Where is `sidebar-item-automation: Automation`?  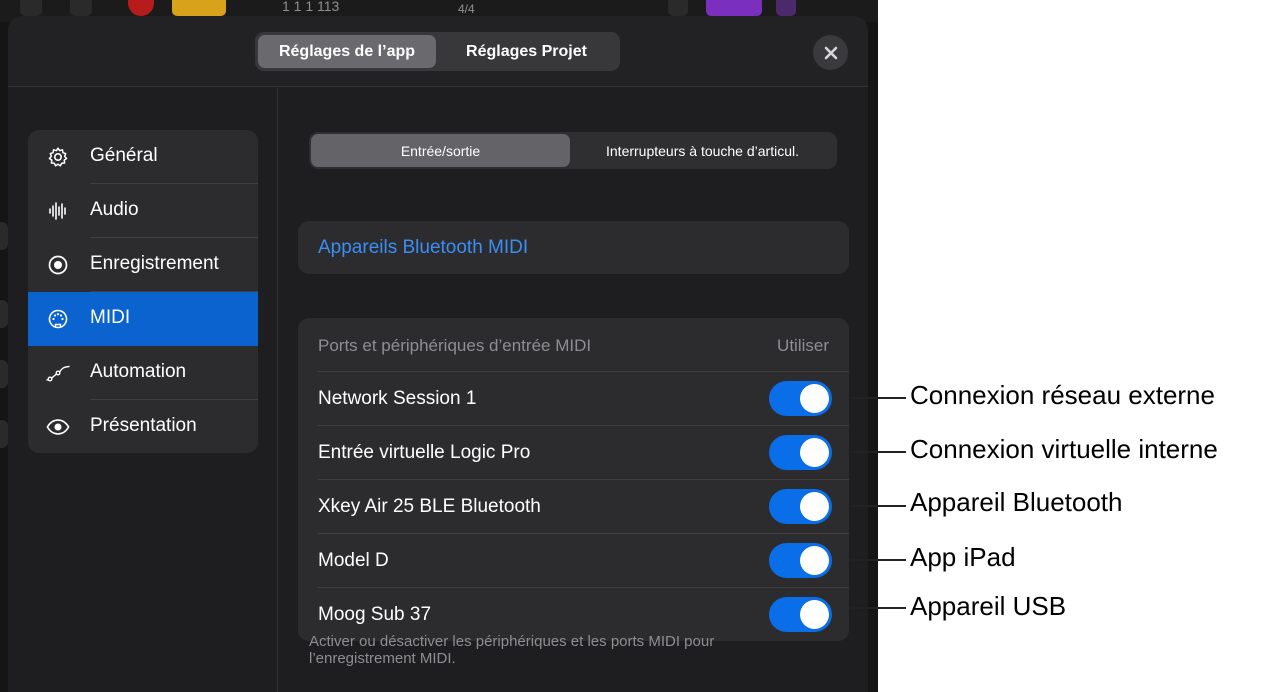 sidebar-item-automation: Automation is located at coordinates (143, 373).